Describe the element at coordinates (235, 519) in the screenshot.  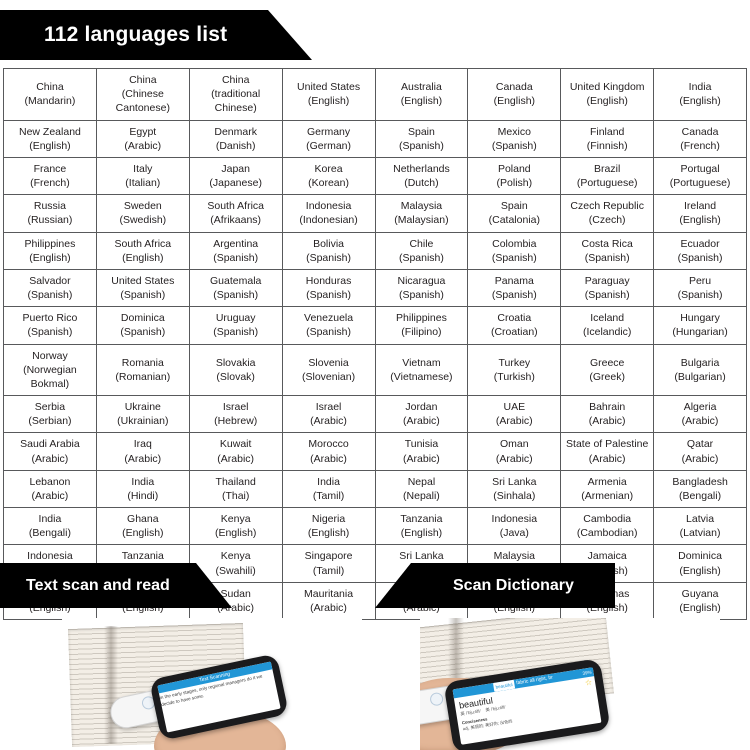
I see `language-cell-country: Kenya` at that location.